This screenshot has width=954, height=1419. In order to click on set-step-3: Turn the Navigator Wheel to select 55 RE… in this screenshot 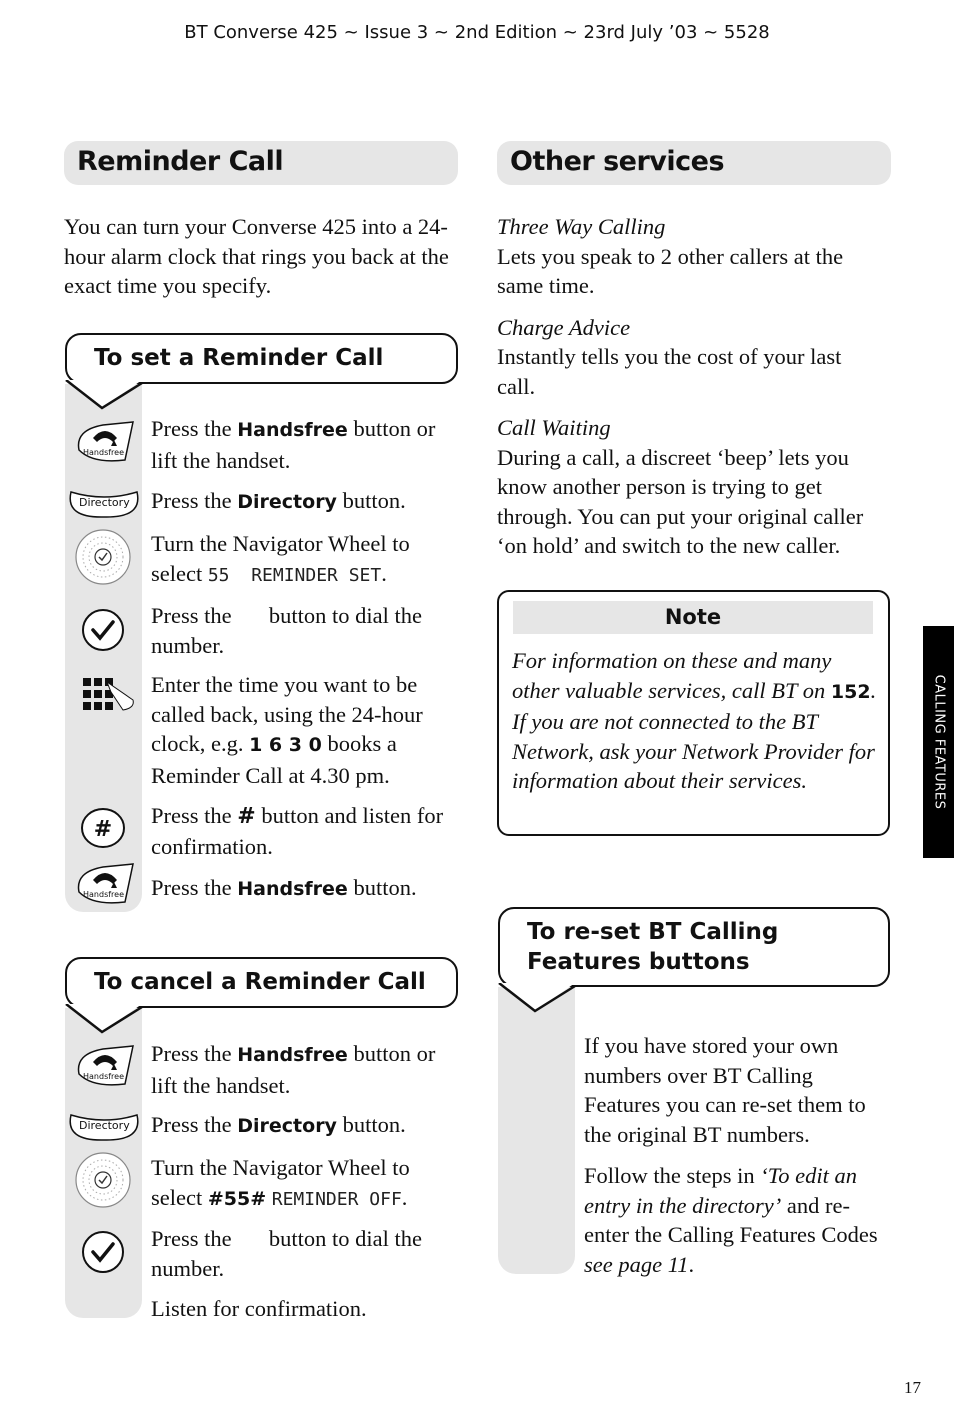, I will do `click(280, 558)`.